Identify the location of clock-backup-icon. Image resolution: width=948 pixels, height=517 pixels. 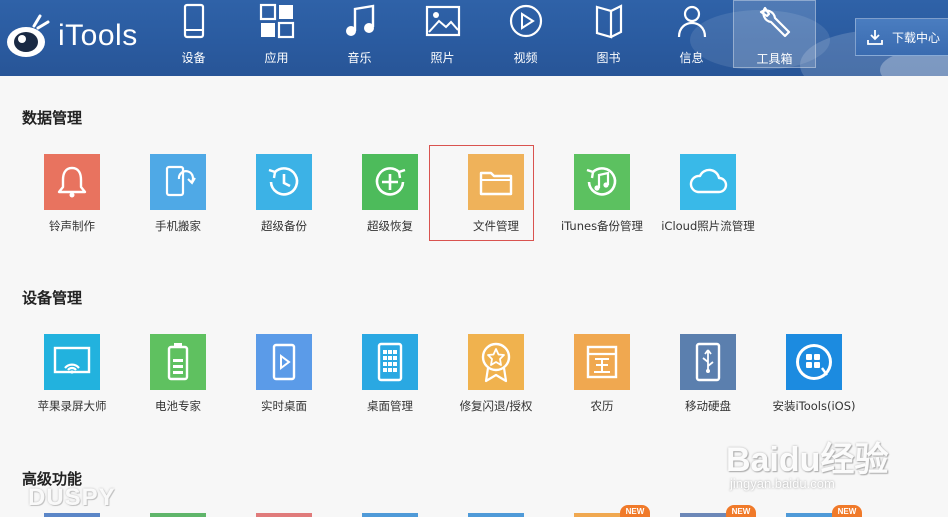
(284, 182).